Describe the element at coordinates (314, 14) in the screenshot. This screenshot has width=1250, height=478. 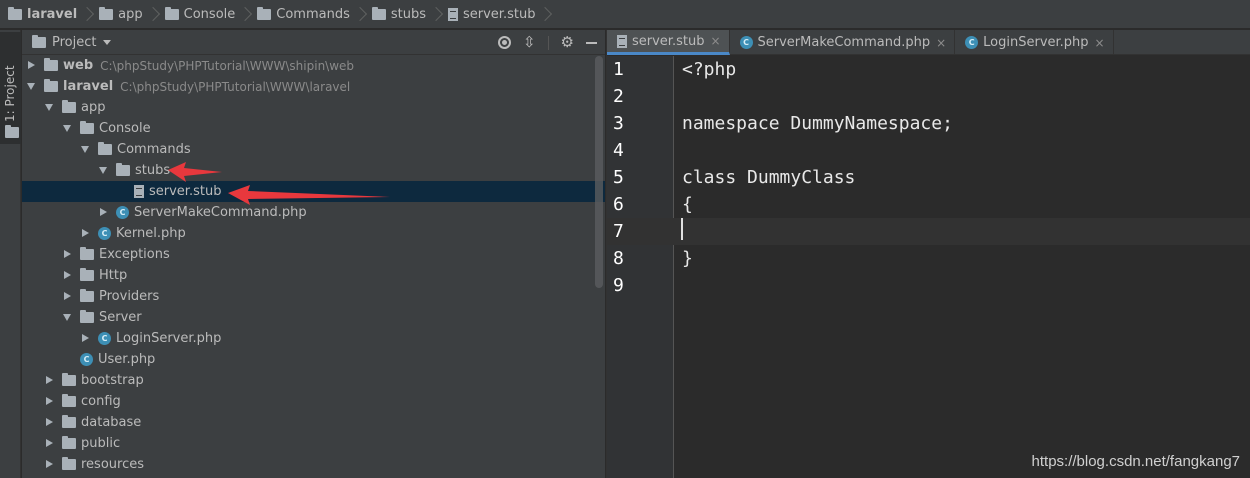
I see `breadcrumb-item: Commands` at that location.